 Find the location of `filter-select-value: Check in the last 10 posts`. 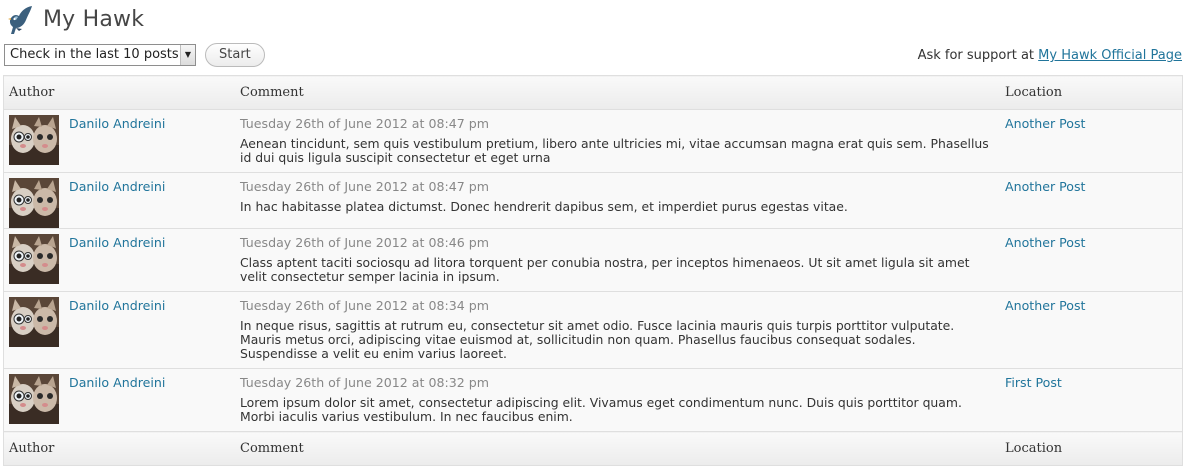

filter-select-value: Check in the last 10 posts is located at coordinates (94, 54).